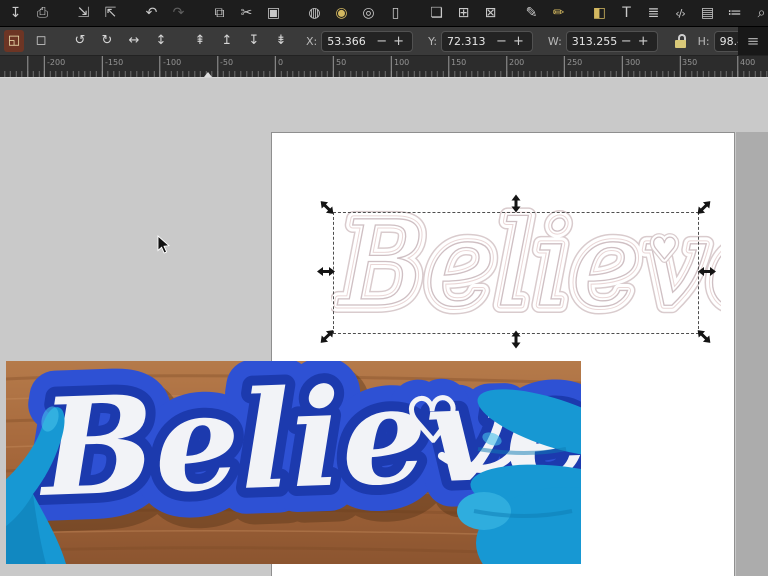 This screenshot has width=768, height=576. I want to click on x-input: 53.366 − +, so click(367, 41).